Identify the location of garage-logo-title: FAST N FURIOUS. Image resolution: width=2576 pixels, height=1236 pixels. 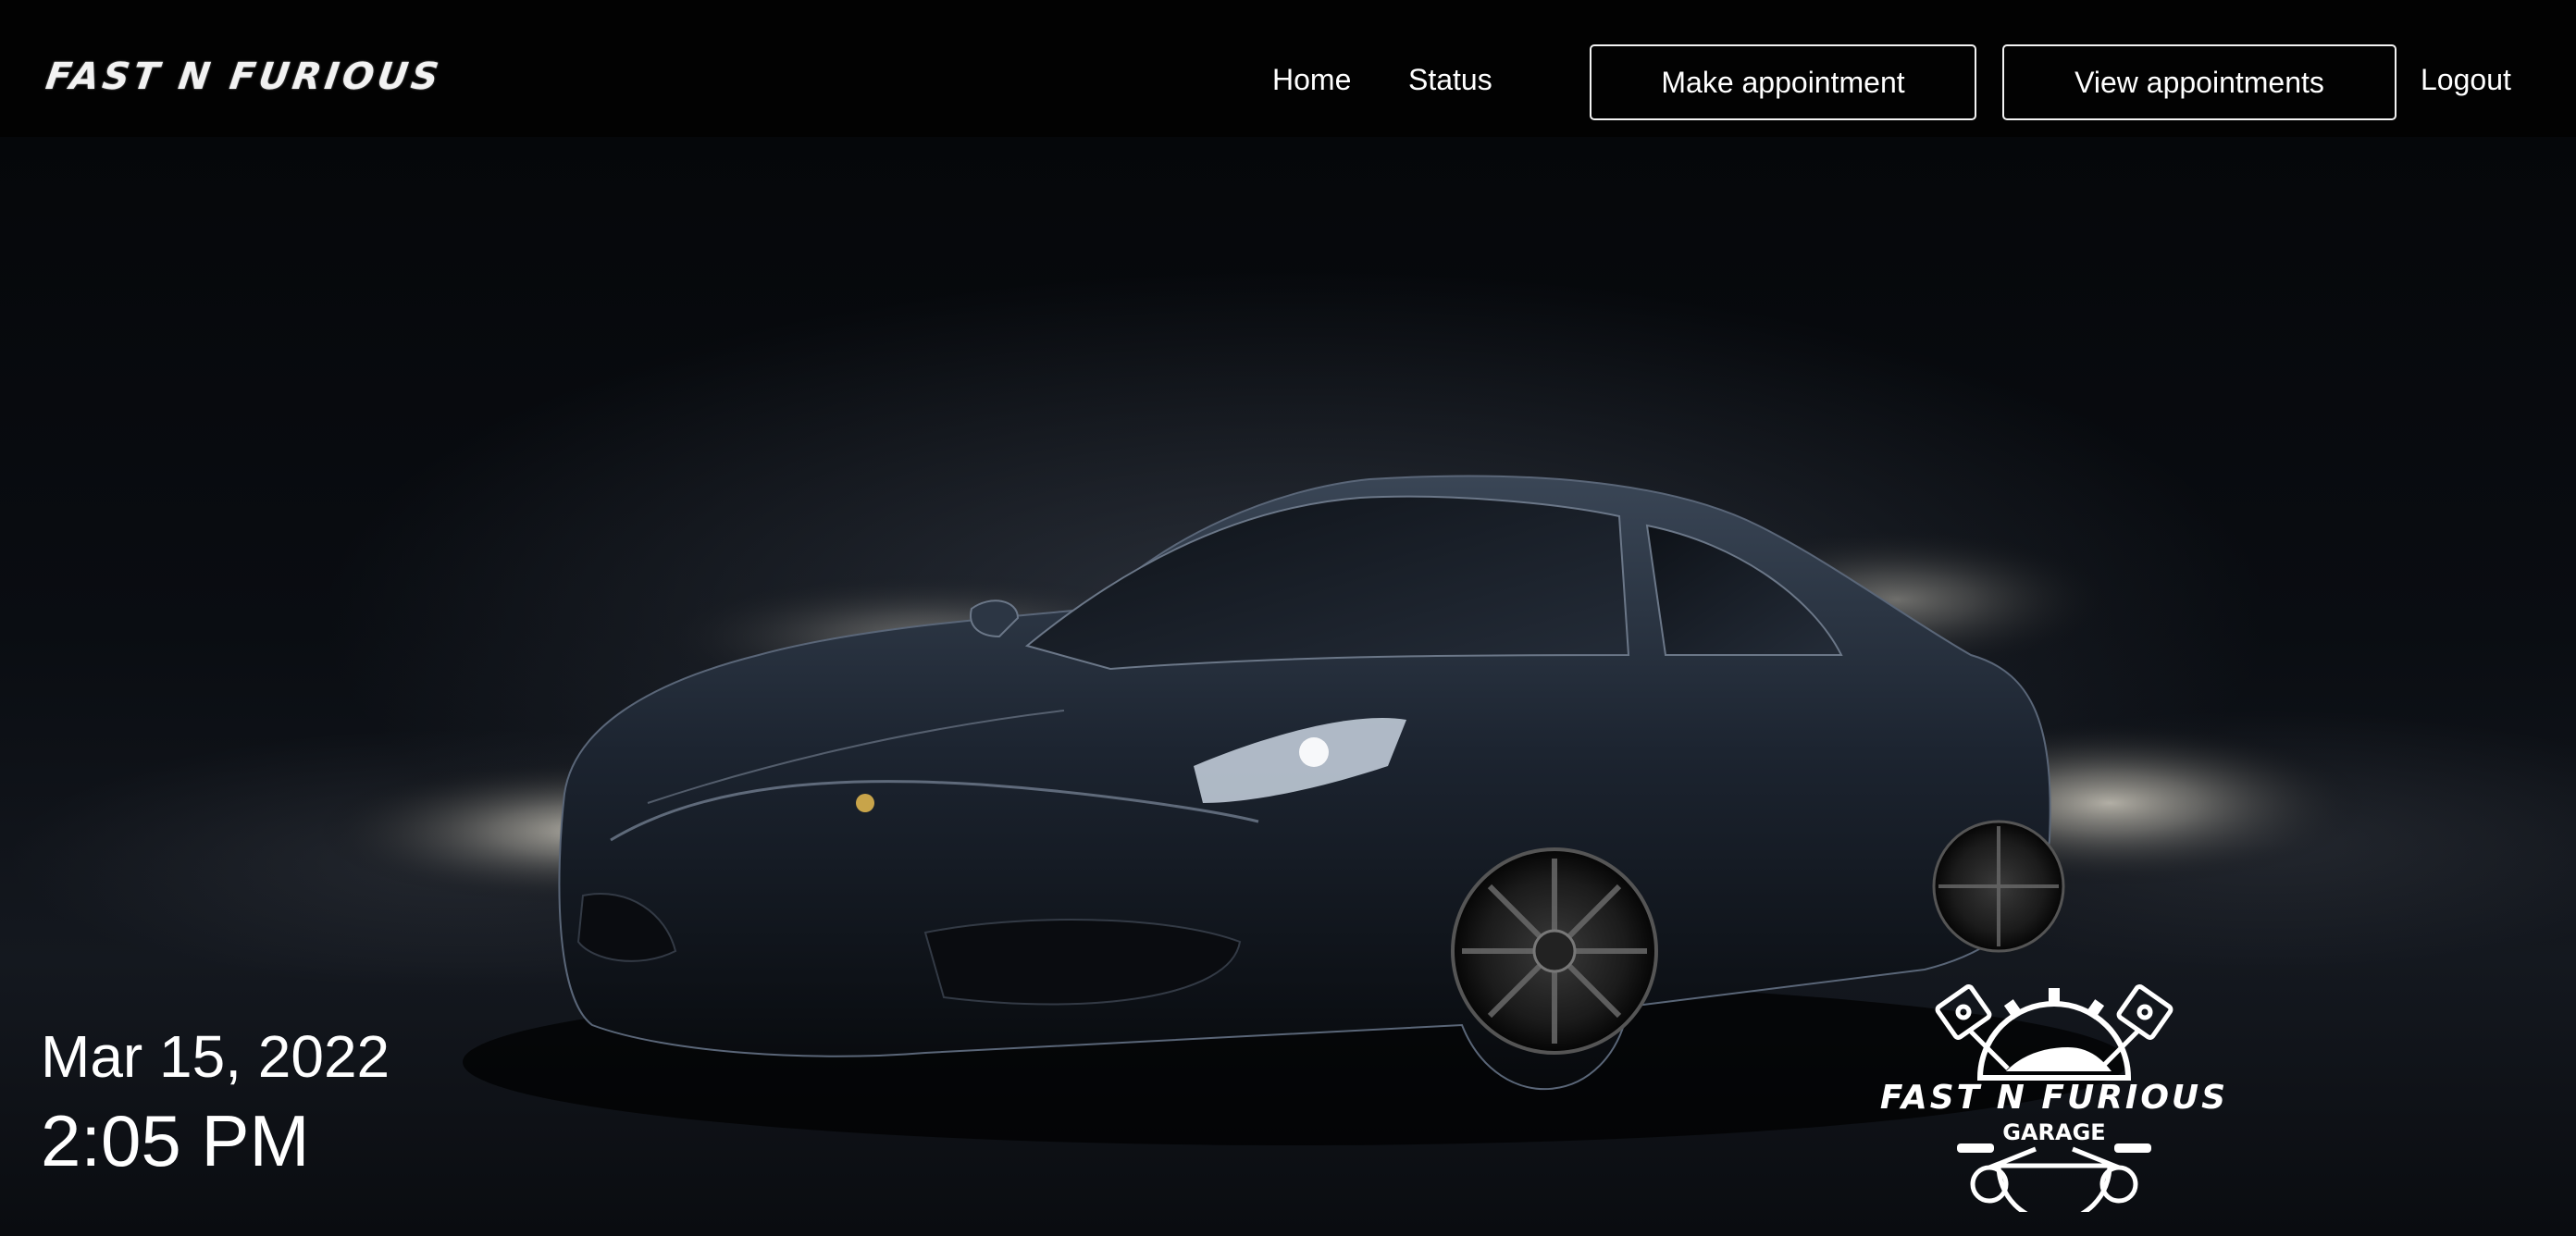
(2054, 1098).